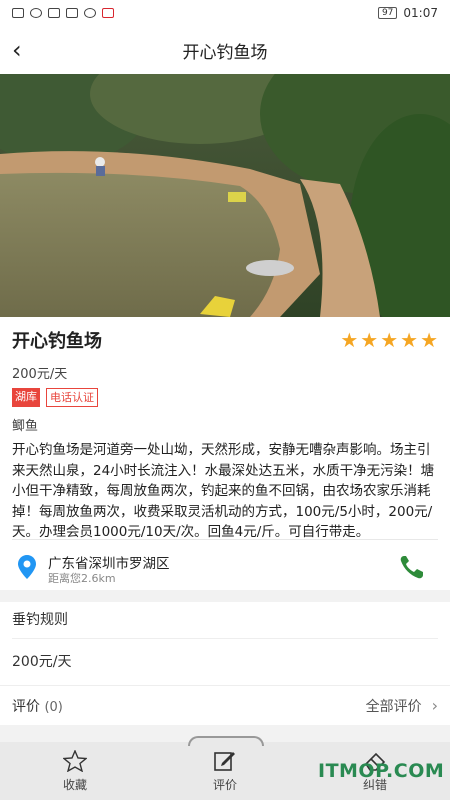 This screenshot has height=800, width=450. What do you see at coordinates (381, 771) in the screenshot?
I see `watermark-logo: ITMOP.COM` at bounding box center [381, 771].